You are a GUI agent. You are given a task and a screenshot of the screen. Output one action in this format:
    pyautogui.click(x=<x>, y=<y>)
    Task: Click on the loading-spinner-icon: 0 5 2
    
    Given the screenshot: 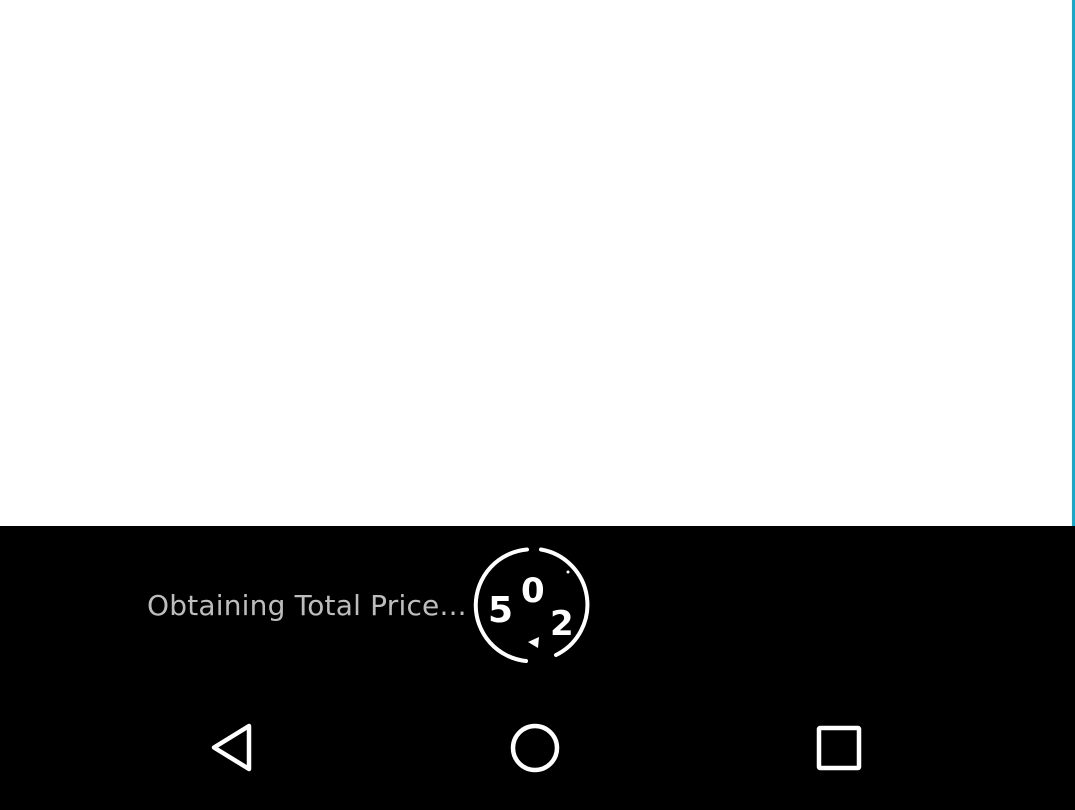 What is the action you would take?
    pyautogui.click(x=534, y=605)
    